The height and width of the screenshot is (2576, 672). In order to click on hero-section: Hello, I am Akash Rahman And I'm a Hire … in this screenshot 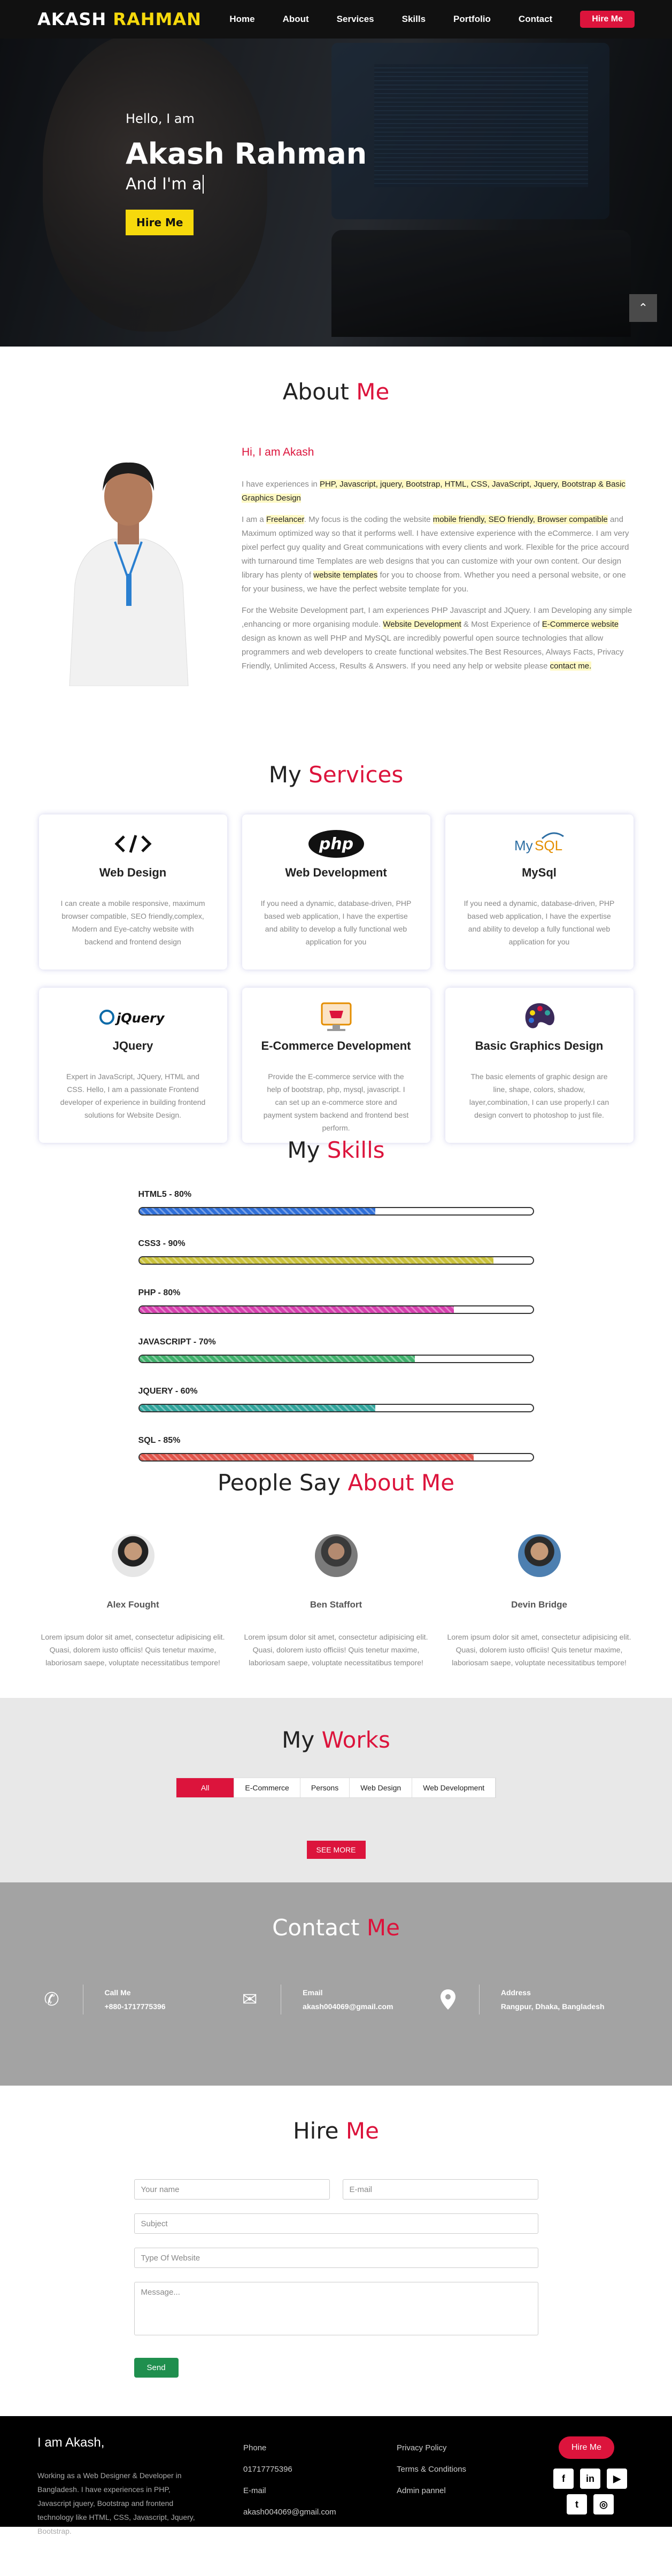, I will do `click(336, 173)`.